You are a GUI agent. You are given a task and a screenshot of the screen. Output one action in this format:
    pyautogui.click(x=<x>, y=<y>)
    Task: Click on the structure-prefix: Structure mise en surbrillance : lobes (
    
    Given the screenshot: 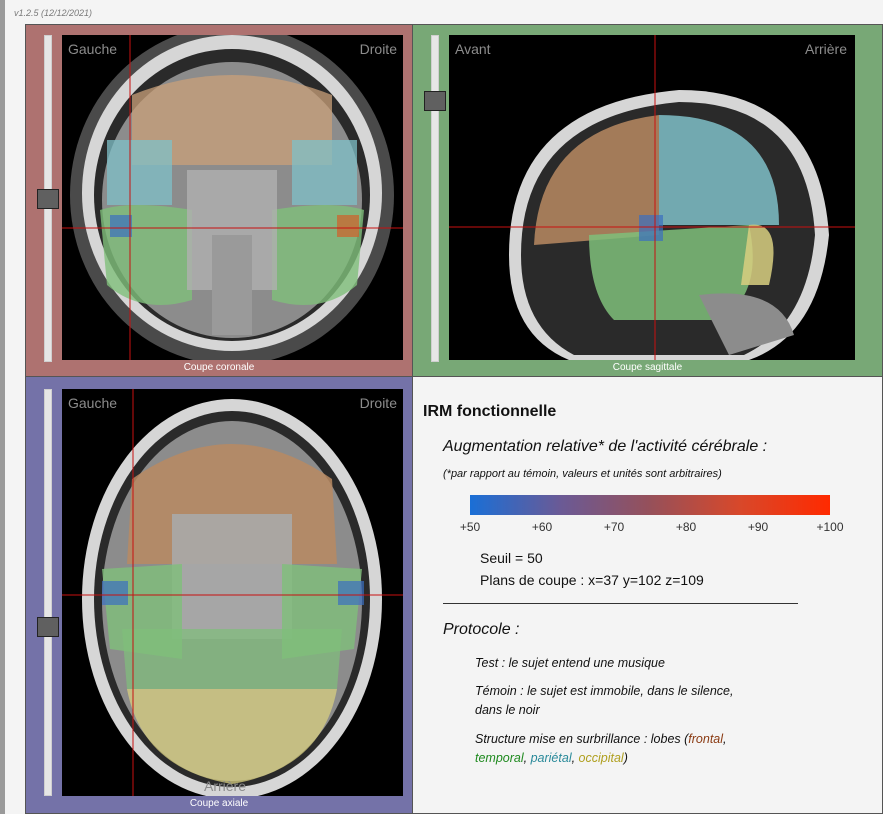 What is the action you would take?
    pyautogui.click(x=582, y=739)
    